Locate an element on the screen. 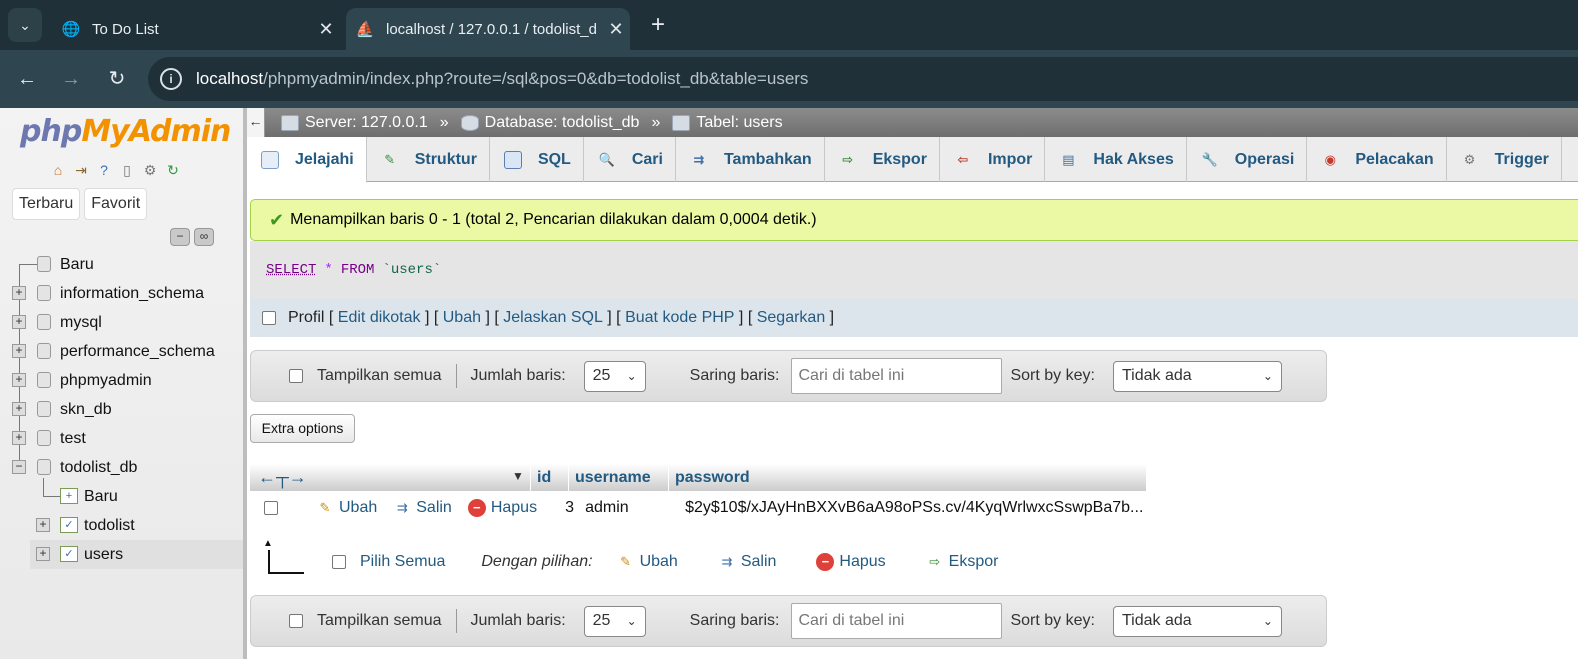  reload-button: ↻ is located at coordinates (117, 79).